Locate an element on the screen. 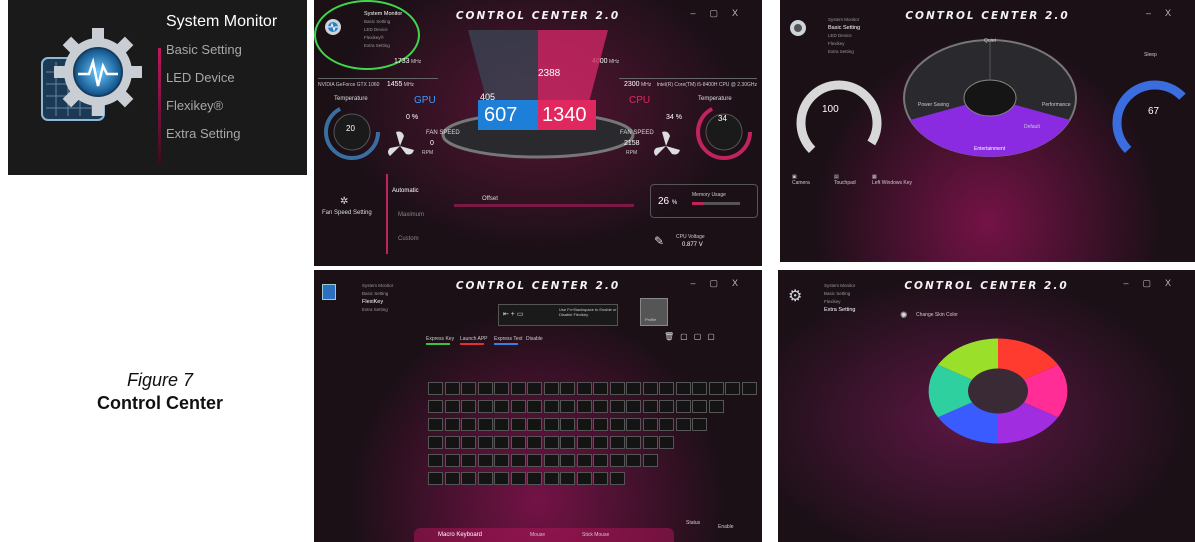 The height and width of the screenshot is (542, 1195). change-skin-color-label: Change Skin Color is located at coordinates (937, 315).